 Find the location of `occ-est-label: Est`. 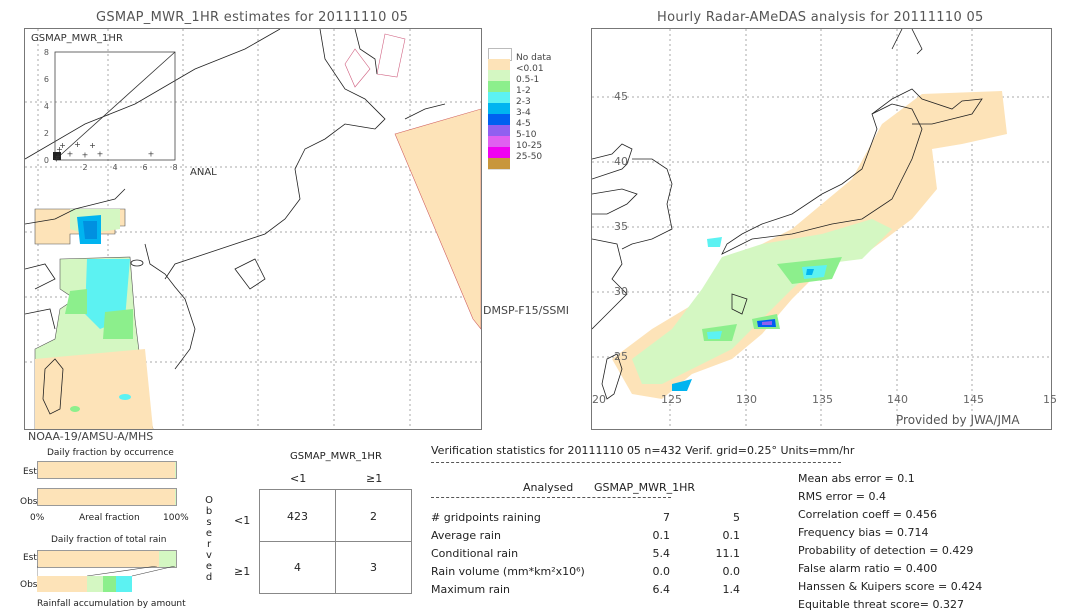

occ-est-label: Est is located at coordinates (30, 472).